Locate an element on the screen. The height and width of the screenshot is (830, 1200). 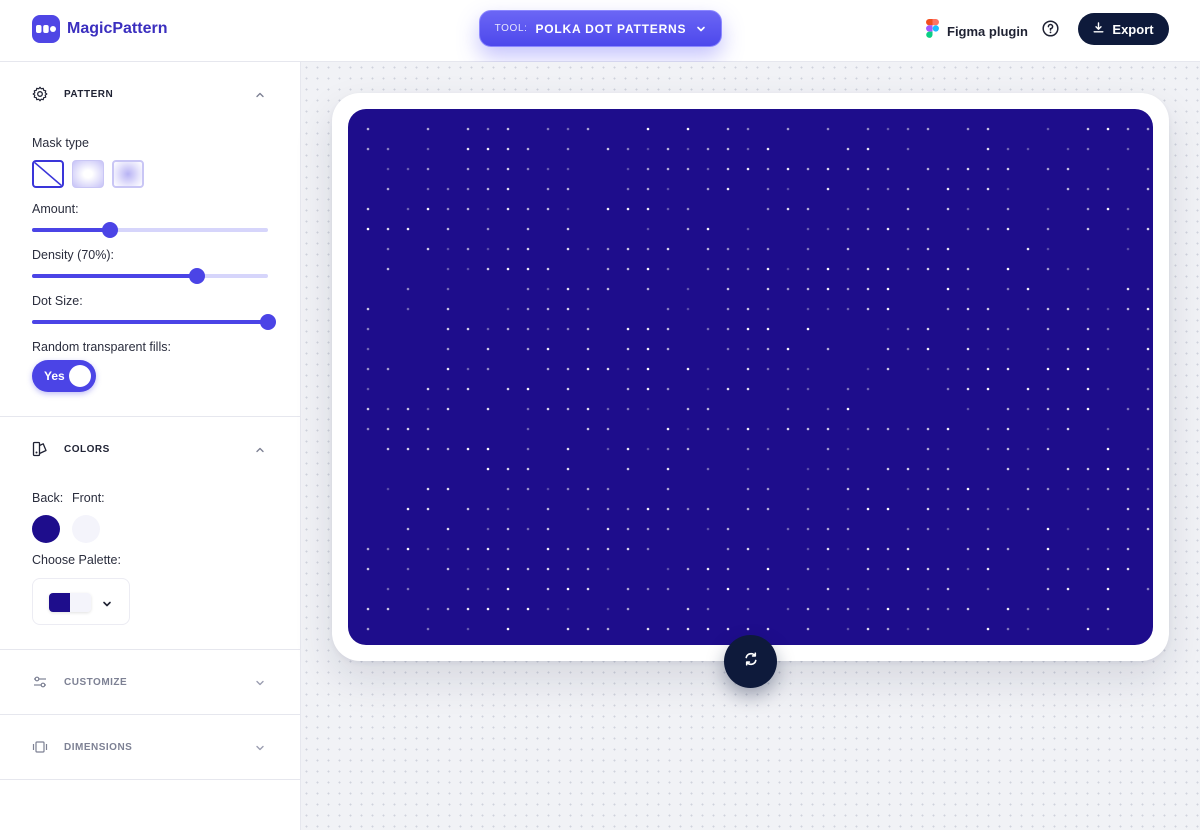
random-fills-label: Random transparent fills: is located at coordinates (101, 347).